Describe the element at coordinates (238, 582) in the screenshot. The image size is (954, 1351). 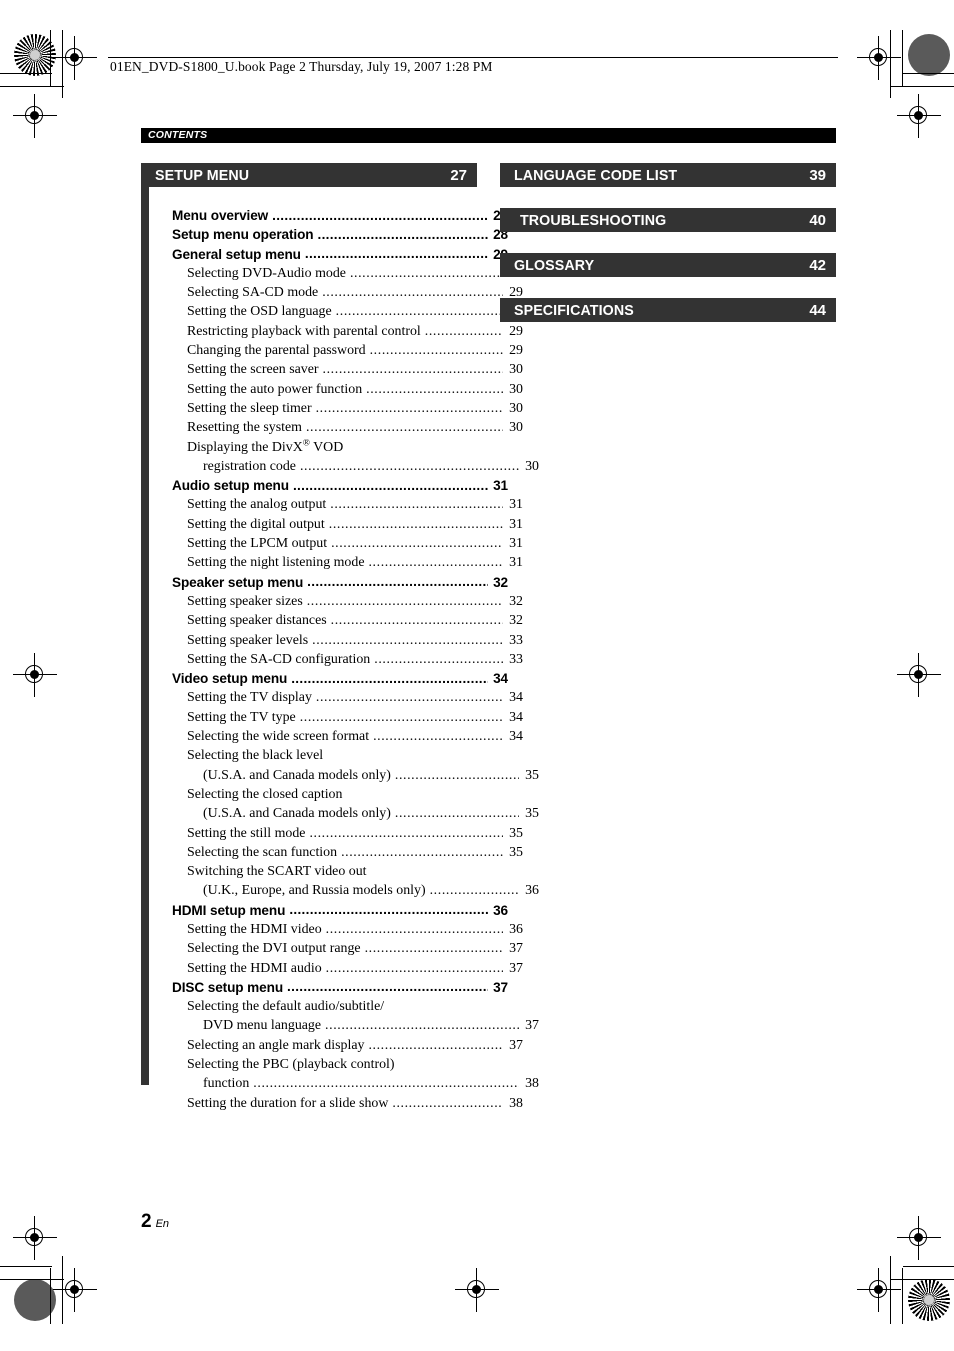
I see `toc-entry-label: Speaker setup menu` at that location.